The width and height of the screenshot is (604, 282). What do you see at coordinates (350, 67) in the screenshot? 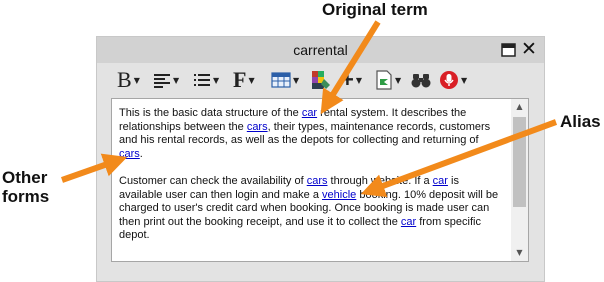
I see `arrow-original-term` at bounding box center [350, 67].